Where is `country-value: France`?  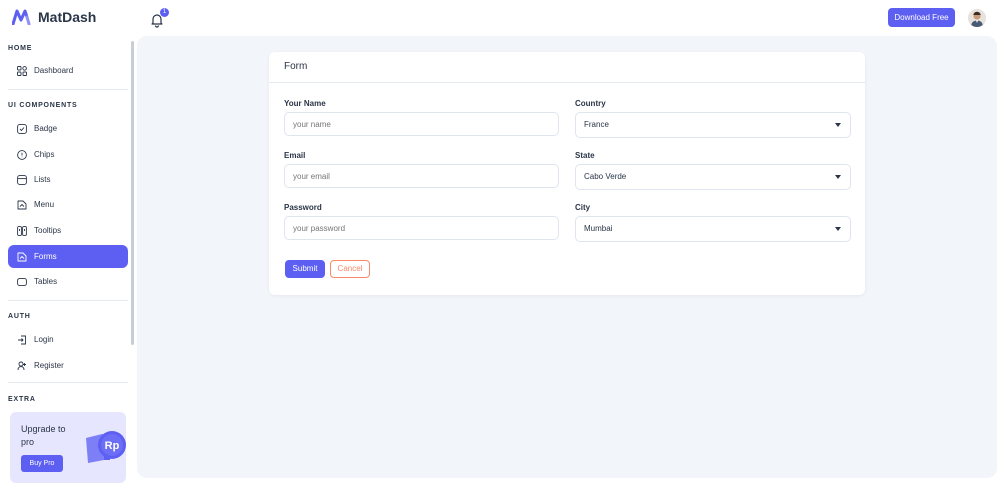
country-value: France is located at coordinates (596, 124).